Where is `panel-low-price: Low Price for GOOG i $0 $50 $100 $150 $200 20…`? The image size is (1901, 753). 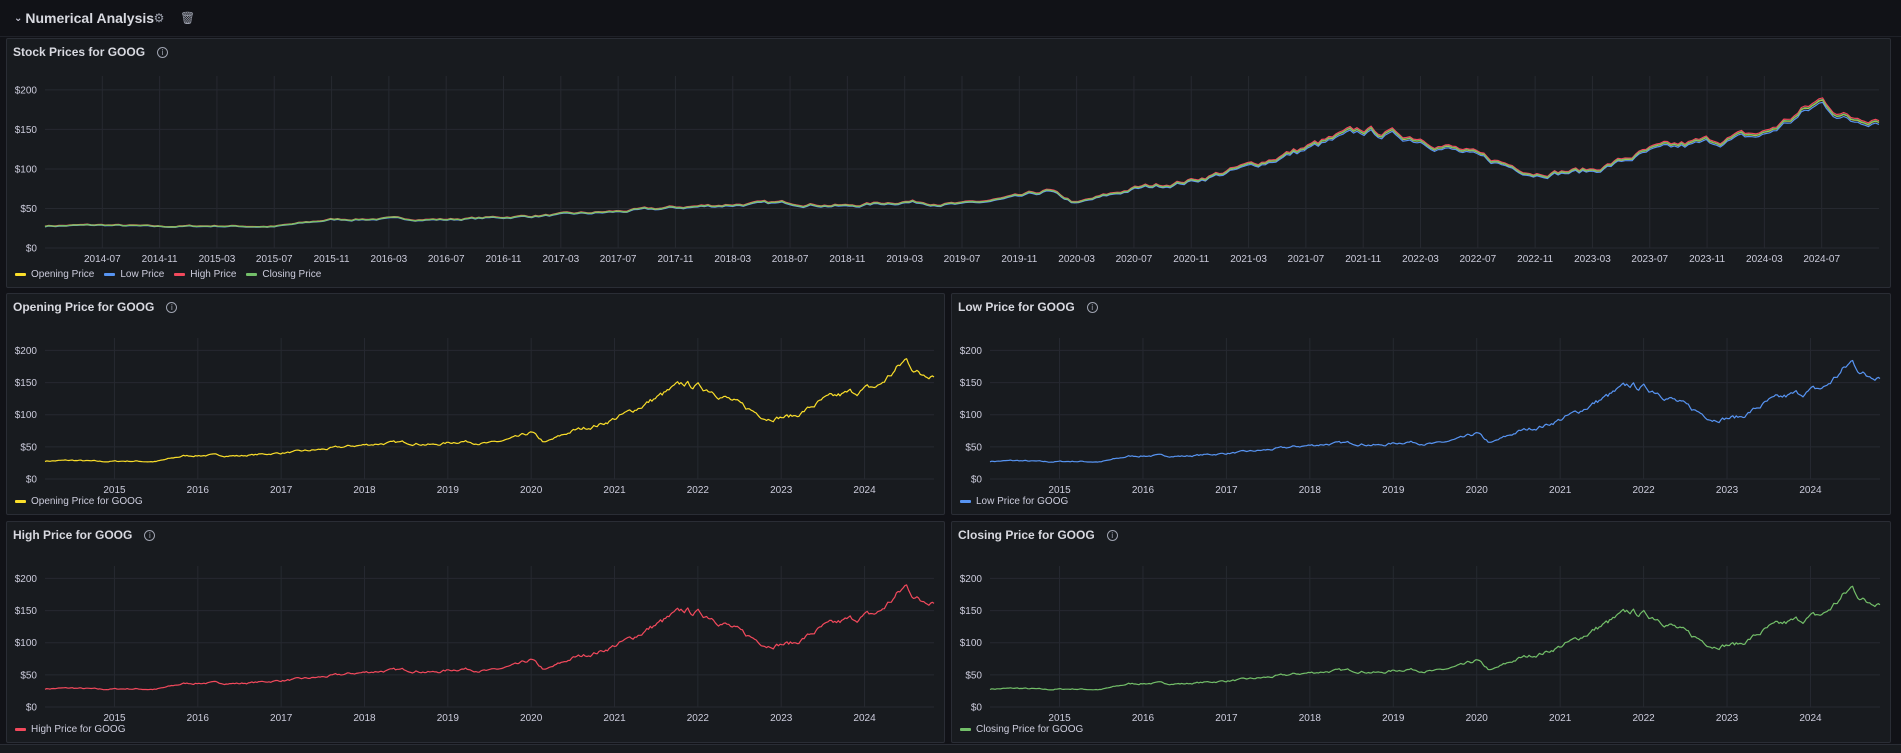 panel-low-price: Low Price for GOOG i $0 $50 $100 $150 $200 20… is located at coordinates (1421, 404).